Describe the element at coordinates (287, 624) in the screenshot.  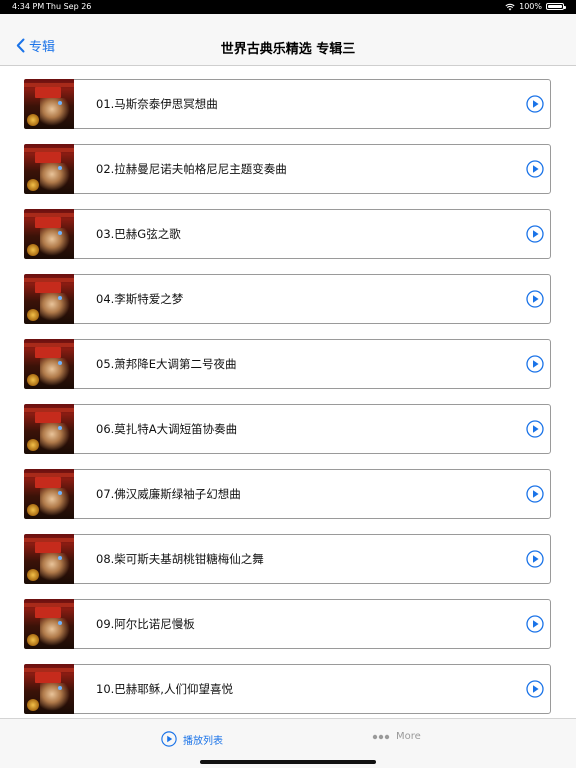
I see `track-row: 09.阿尔比诺尼慢板` at that location.